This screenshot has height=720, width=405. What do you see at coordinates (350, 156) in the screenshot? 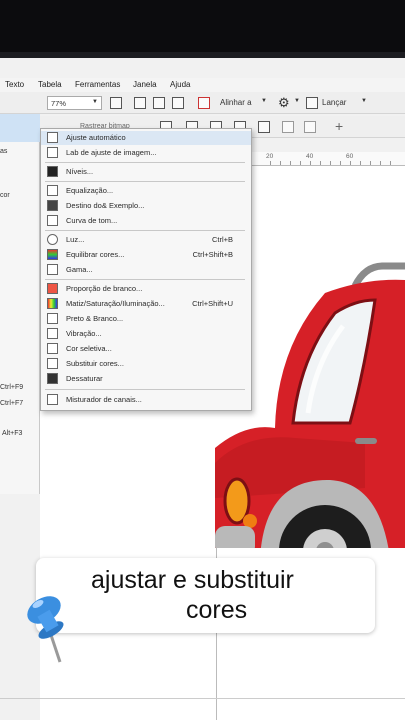
I see `ruler-label: 60` at bounding box center [350, 156].